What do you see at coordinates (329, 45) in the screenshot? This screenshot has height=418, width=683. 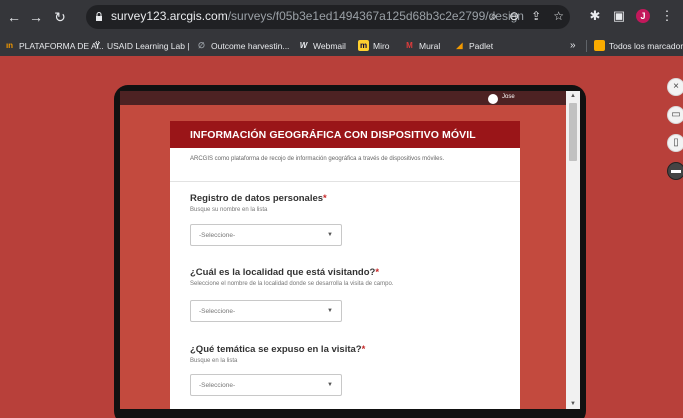 I see `bookmark-label: Webmail` at bounding box center [329, 45].